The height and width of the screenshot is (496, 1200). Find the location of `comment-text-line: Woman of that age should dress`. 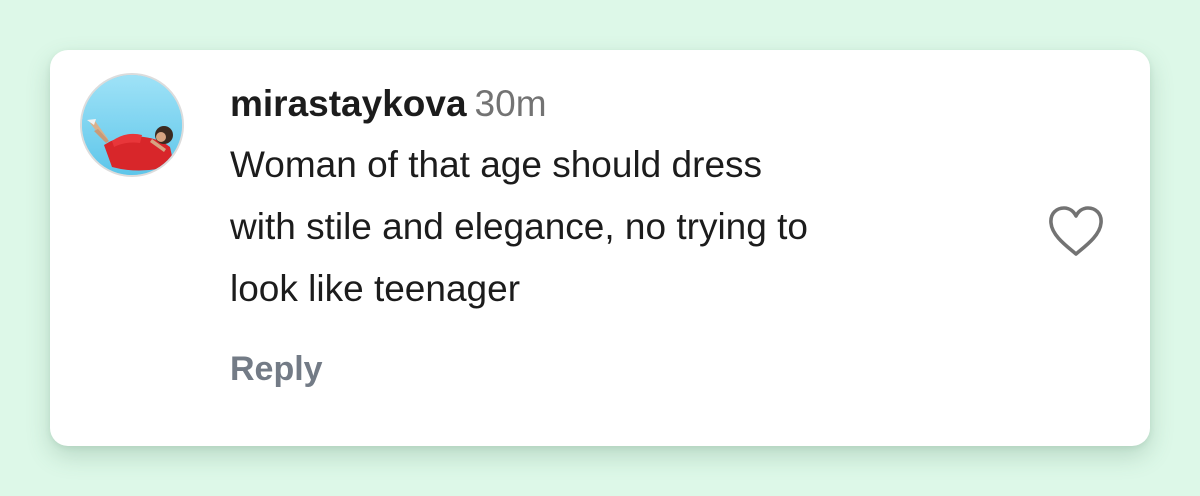

comment-text-line: Woman of that age should dress is located at coordinates (496, 164).